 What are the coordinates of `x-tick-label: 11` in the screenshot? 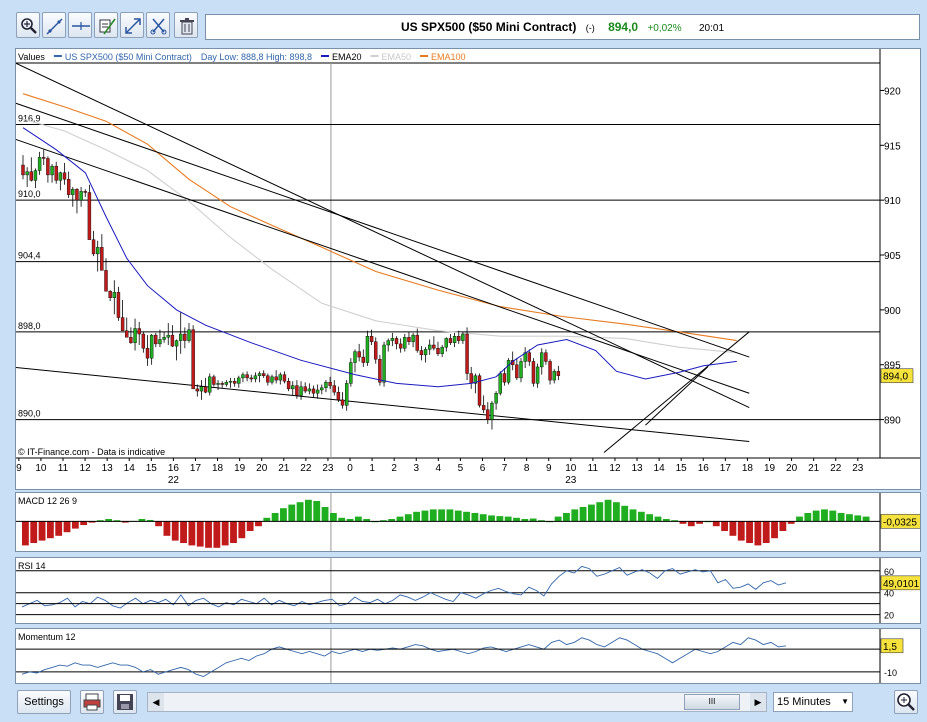 It's located at (63, 468).